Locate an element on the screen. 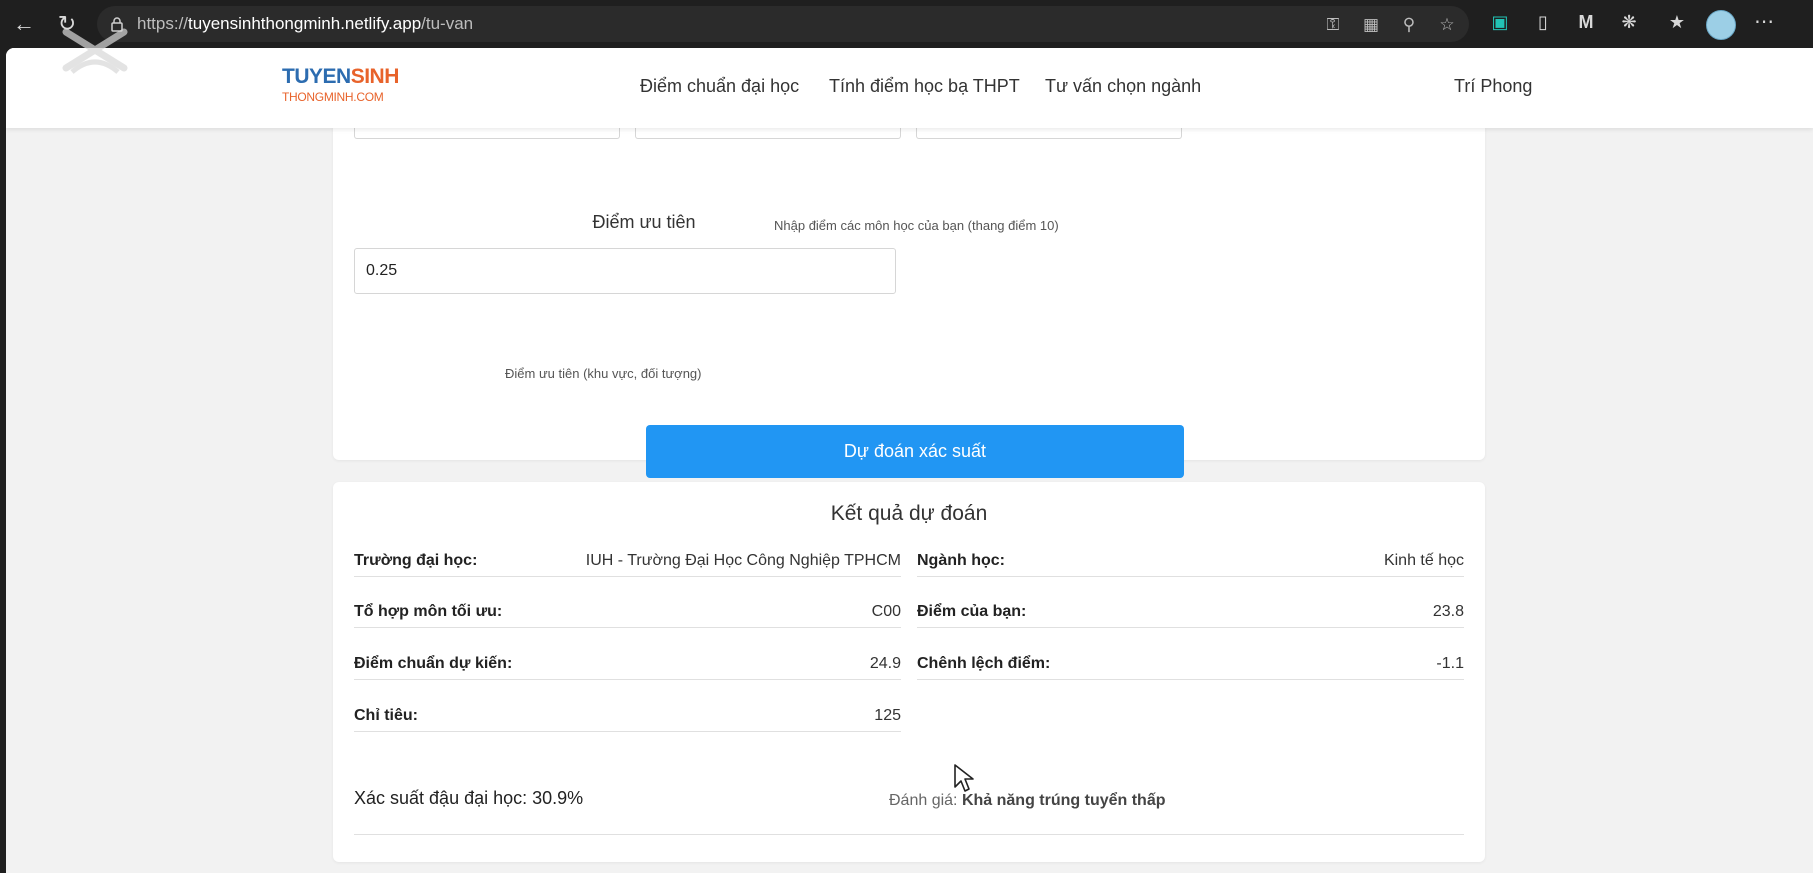 This screenshot has width=1813, height=873. result-label: Trường đại học: is located at coordinates (416, 560).